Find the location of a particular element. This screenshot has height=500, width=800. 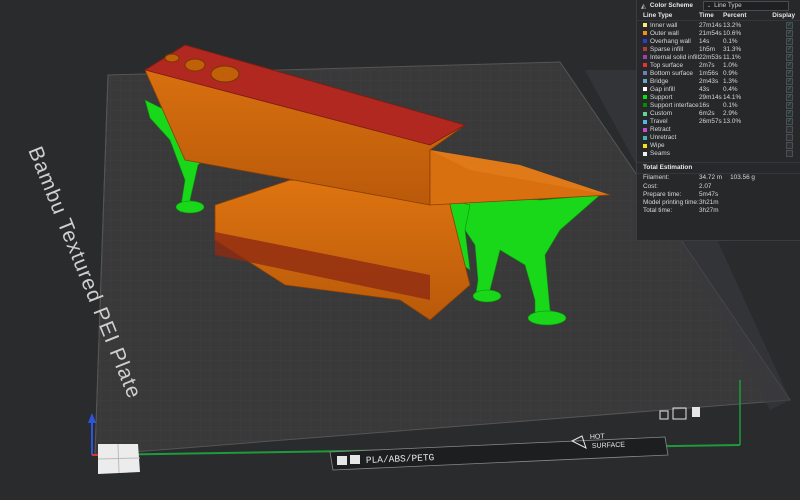

legend-row: Custom 6m2s 2.9% ✓ is located at coordinates (718, 114).